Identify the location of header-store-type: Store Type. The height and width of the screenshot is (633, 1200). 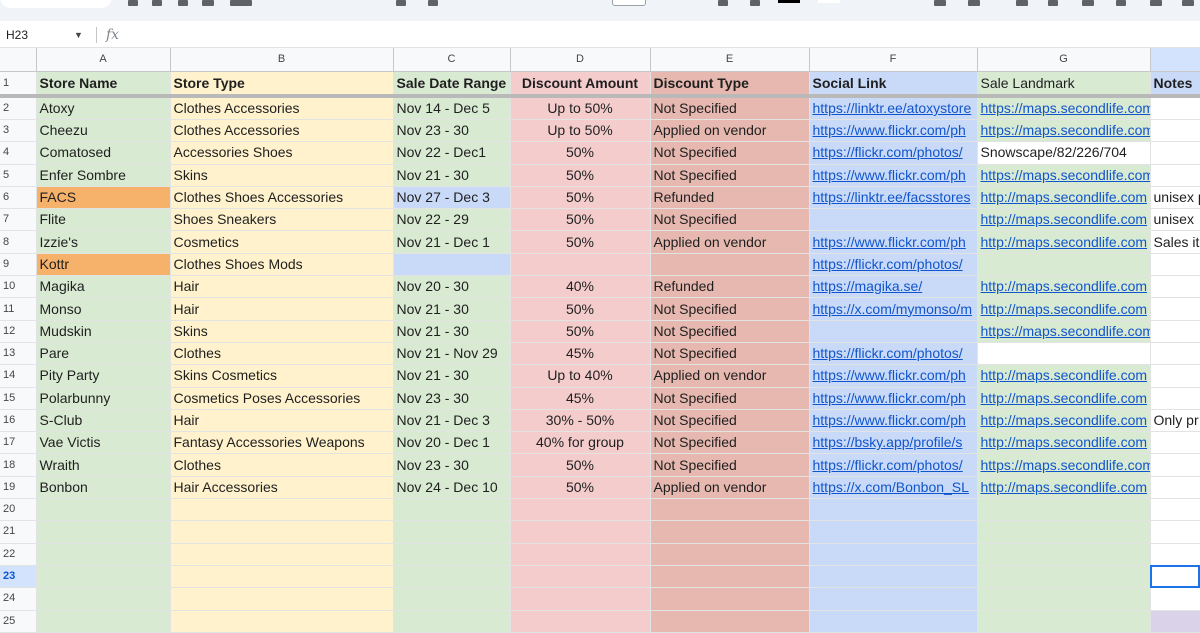
(282, 84).